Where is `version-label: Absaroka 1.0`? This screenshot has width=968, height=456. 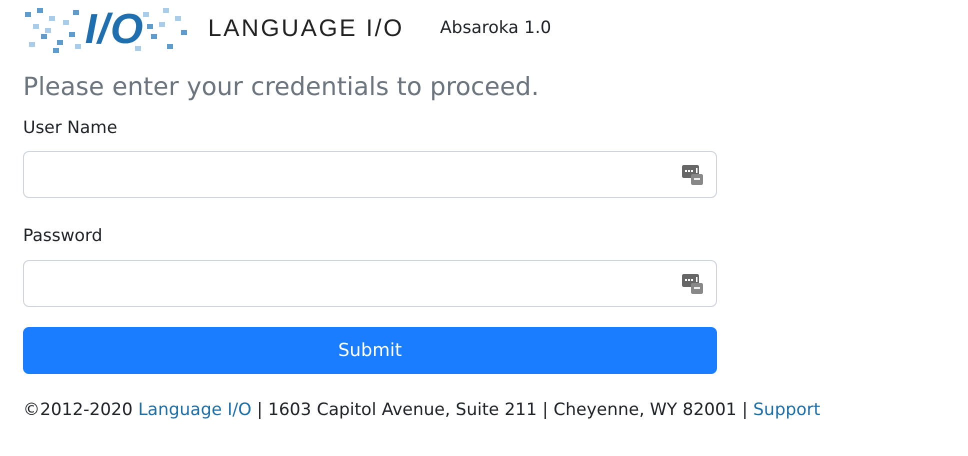 version-label: Absaroka 1.0 is located at coordinates (496, 28).